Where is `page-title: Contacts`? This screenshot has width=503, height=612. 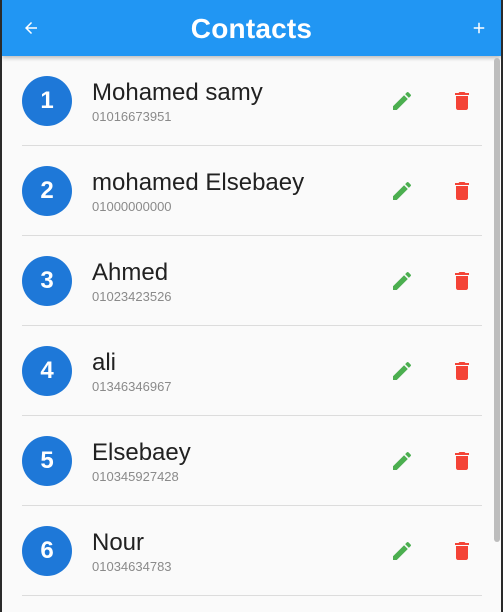
page-title: Contacts is located at coordinates (251, 28).